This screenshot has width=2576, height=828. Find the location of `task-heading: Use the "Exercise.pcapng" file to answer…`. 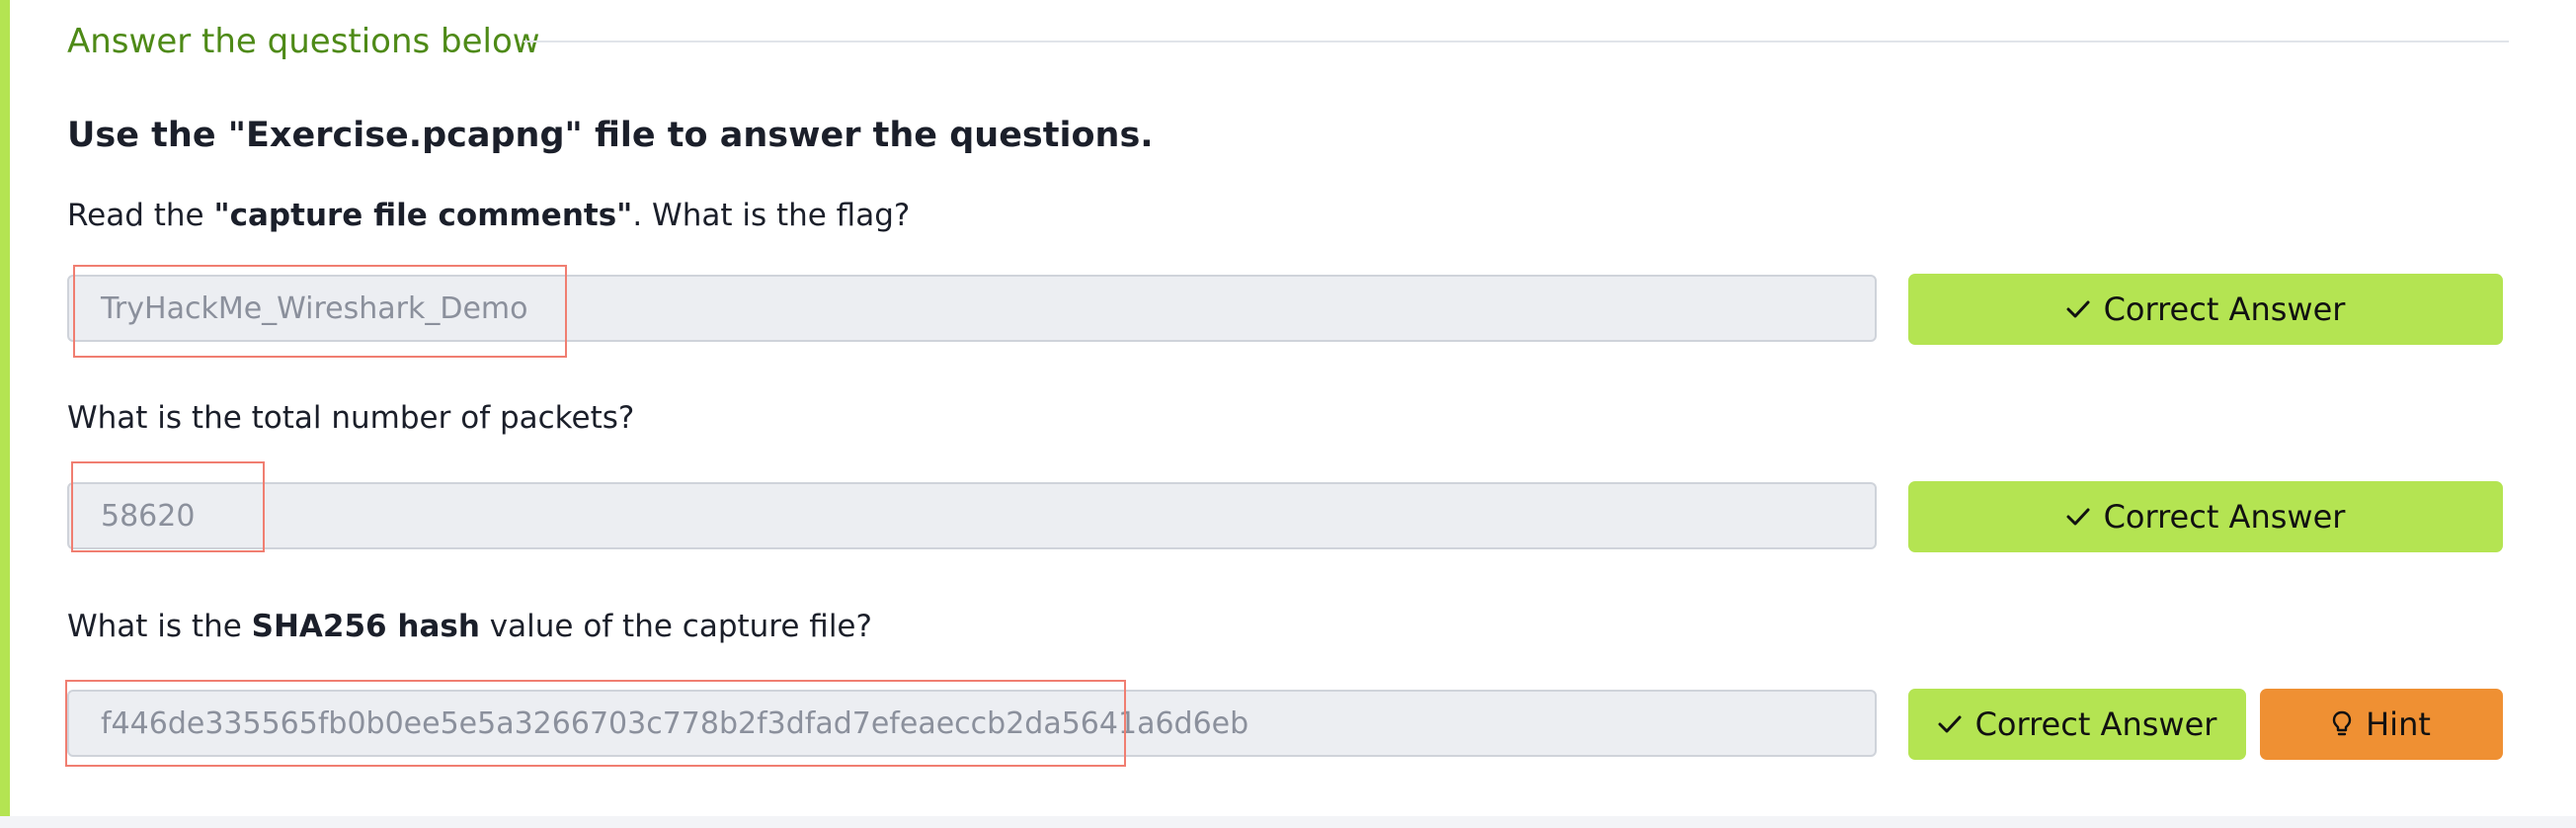

task-heading: Use the "Exercise.pcapng" file to answer… is located at coordinates (610, 135).